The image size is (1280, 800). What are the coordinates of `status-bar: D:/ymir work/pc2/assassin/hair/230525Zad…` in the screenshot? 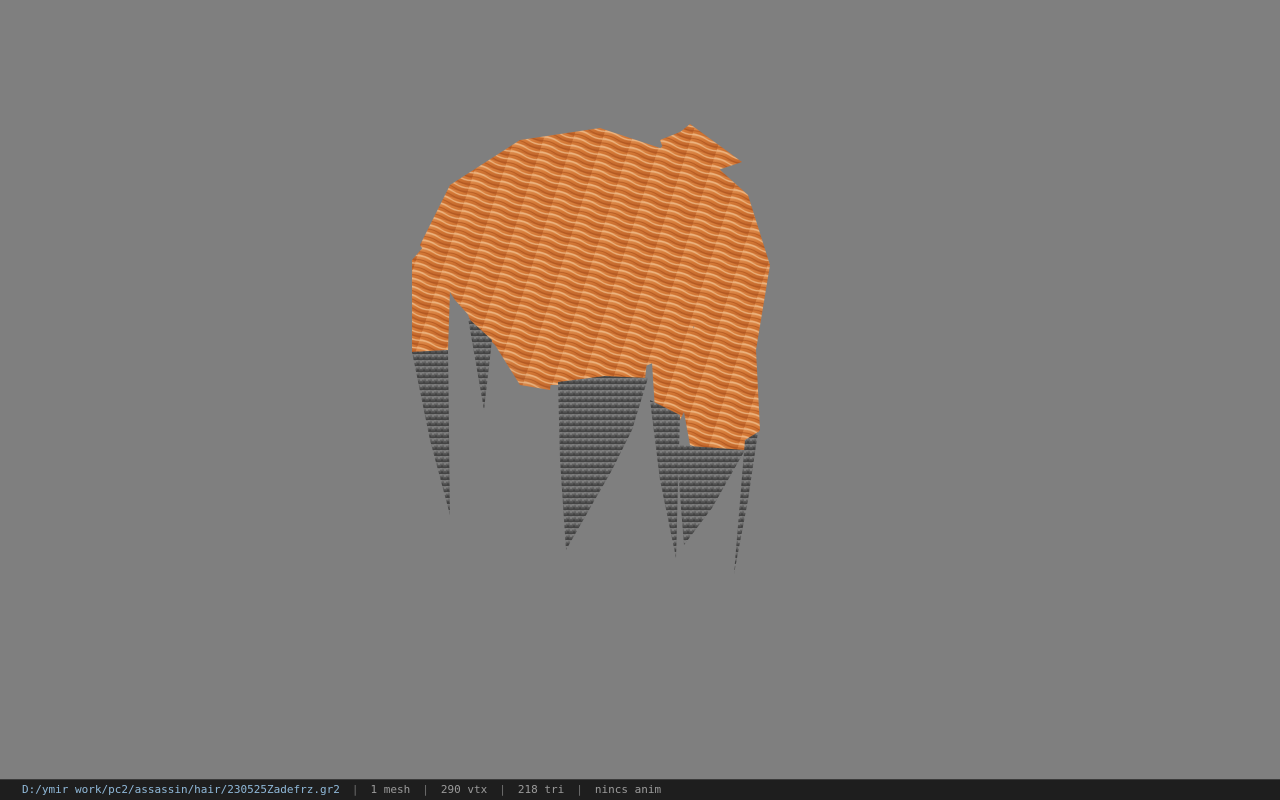 It's located at (640, 789).